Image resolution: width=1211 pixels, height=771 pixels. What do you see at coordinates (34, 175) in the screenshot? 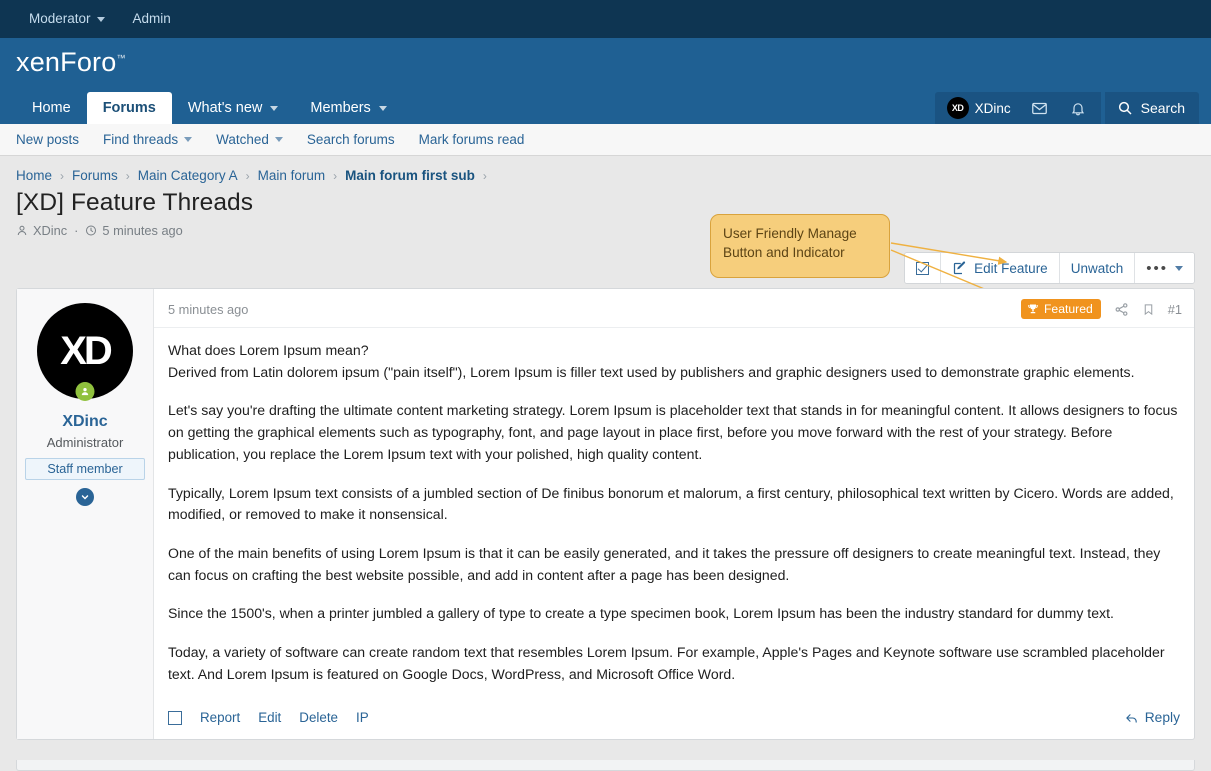
I see `breadcrumb-item-home: Home` at bounding box center [34, 175].